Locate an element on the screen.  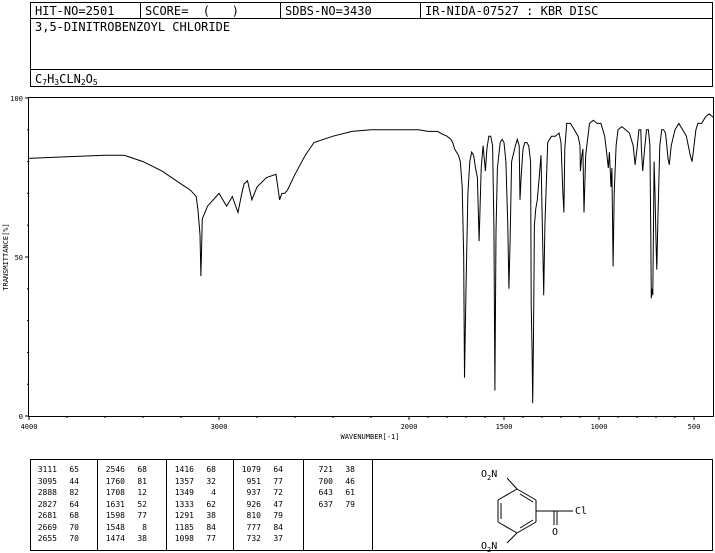
peak-row: 951 77 is located at coordinates (261, 482).